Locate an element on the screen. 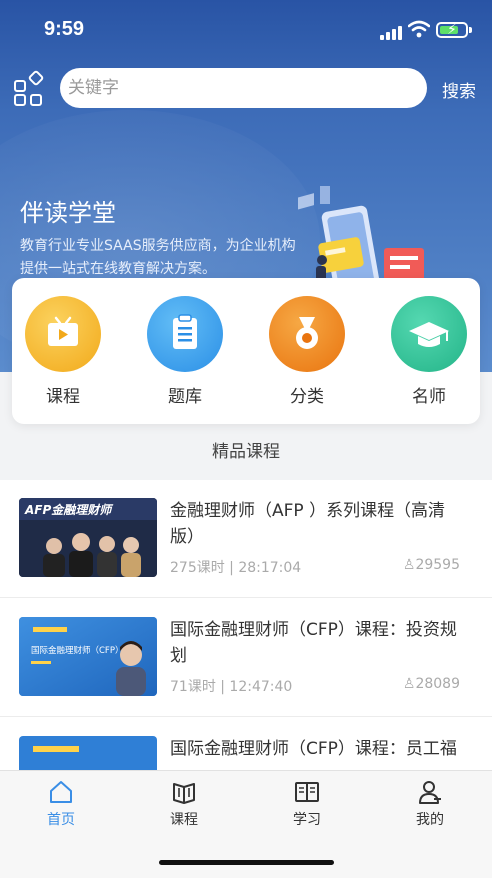 Image resolution: width=492 pixels, height=878 pixels. tab-bar: 首页 课程 学习 我的 is located at coordinates (246, 803).